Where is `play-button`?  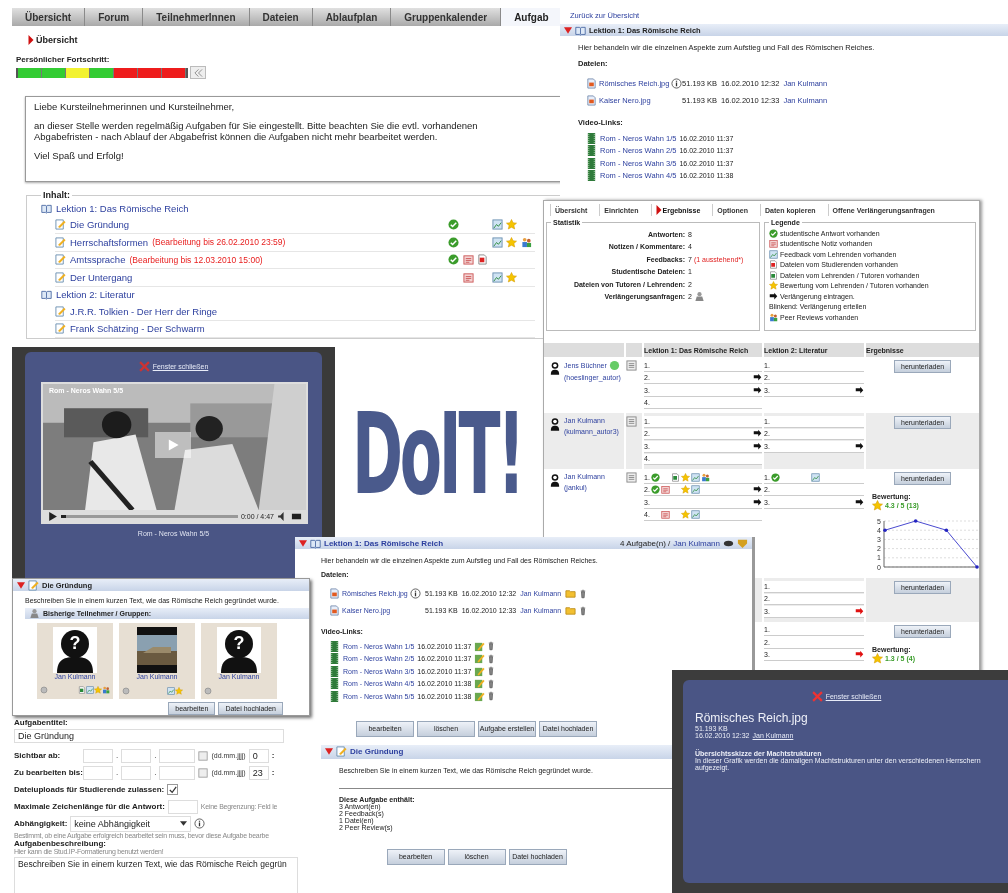
play-button is located at coordinates (173, 445).